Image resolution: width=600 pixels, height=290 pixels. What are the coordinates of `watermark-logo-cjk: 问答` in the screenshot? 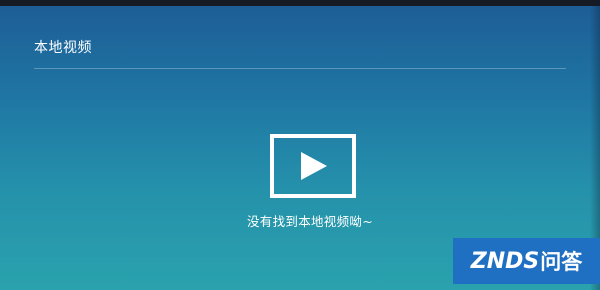 It's located at (561, 262).